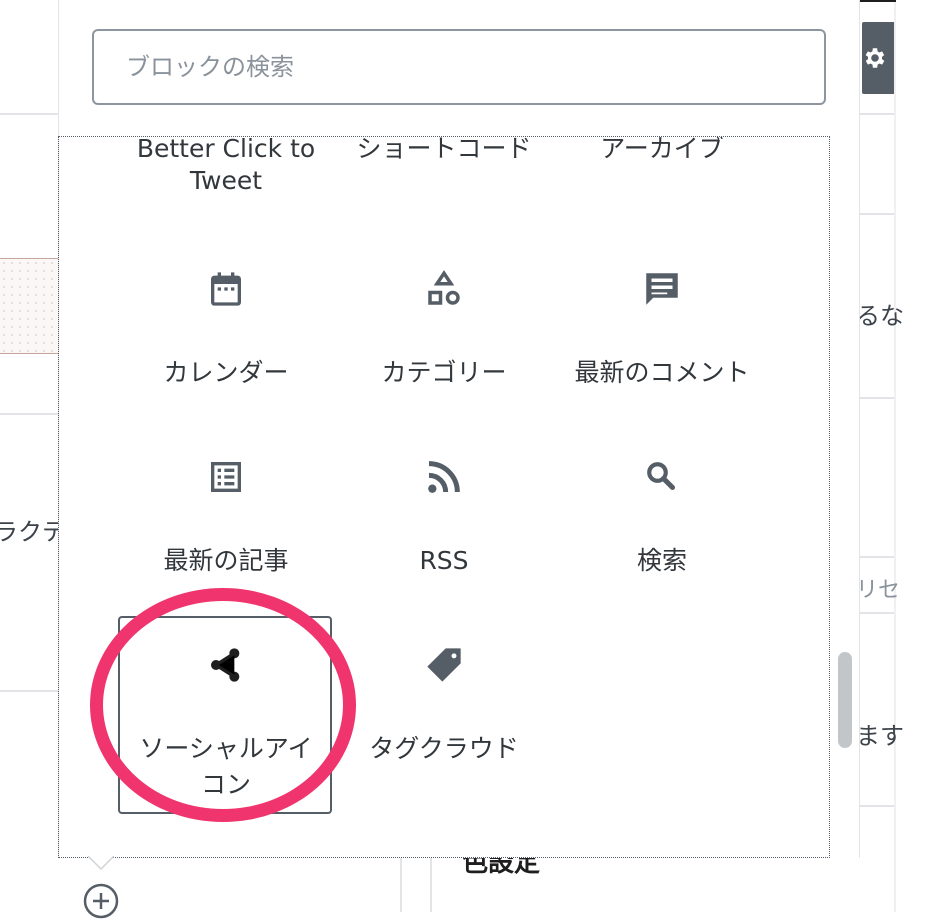 The image size is (936, 920). What do you see at coordinates (101, 863) in the screenshot?
I see `popover-caret` at bounding box center [101, 863].